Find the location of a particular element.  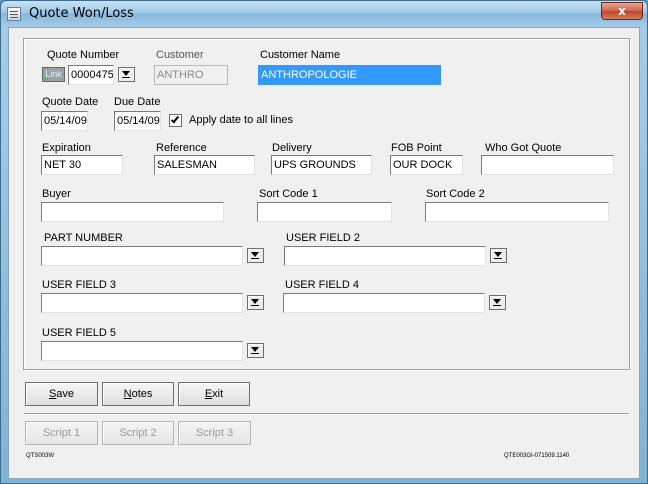

app-icon is located at coordinates (14, 14).